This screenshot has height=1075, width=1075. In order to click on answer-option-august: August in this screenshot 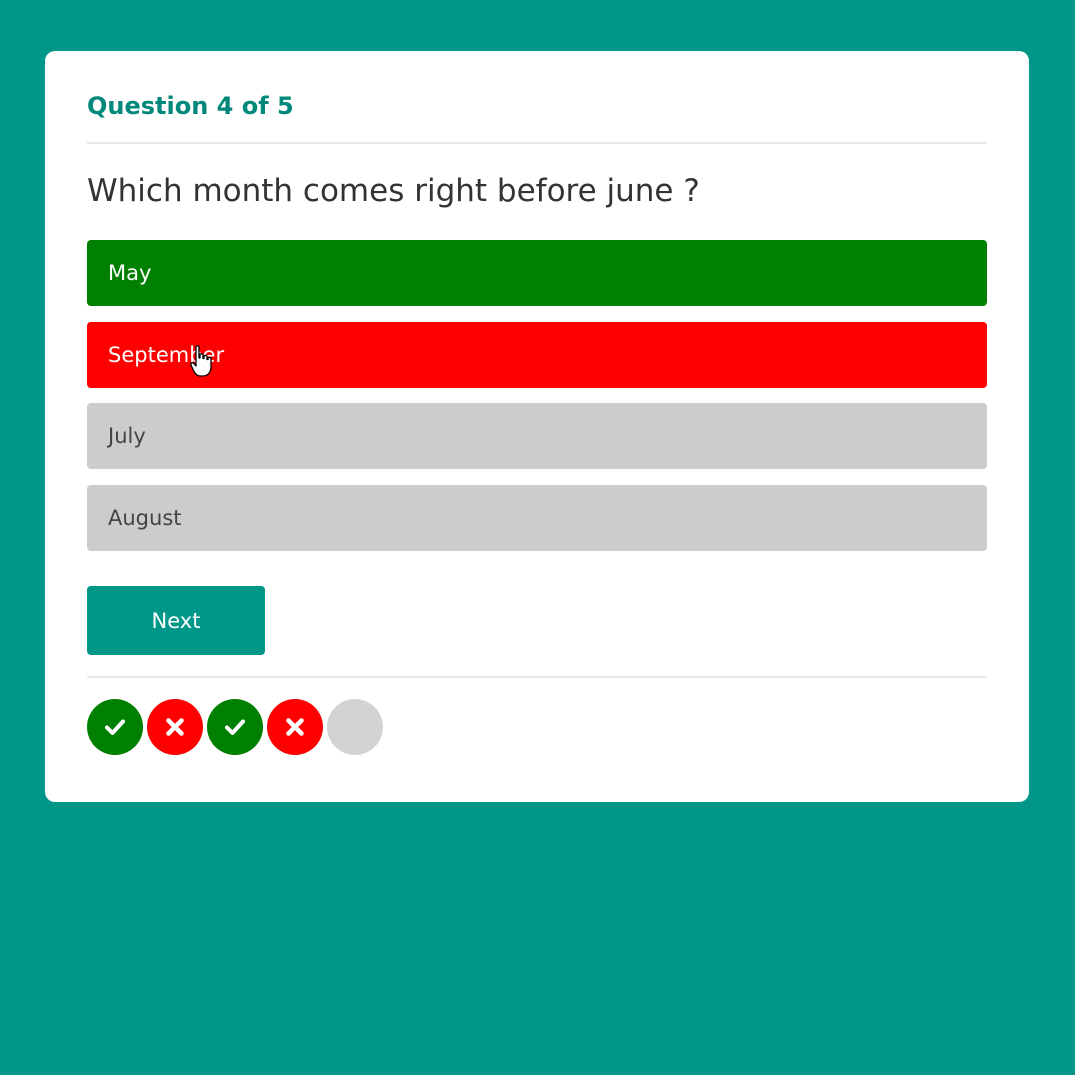, I will do `click(537, 517)`.